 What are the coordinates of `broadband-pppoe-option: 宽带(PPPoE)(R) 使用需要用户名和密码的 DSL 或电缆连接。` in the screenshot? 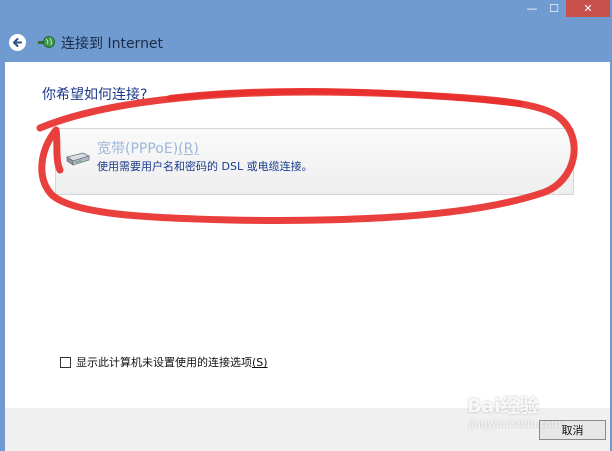 It's located at (314, 161).